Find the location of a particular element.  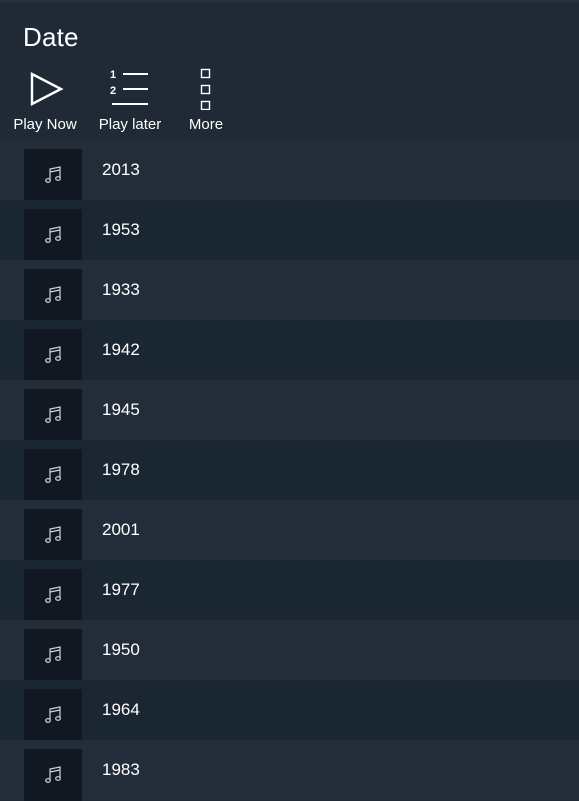

list-item: 1933 is located at coordinates (289, 290).